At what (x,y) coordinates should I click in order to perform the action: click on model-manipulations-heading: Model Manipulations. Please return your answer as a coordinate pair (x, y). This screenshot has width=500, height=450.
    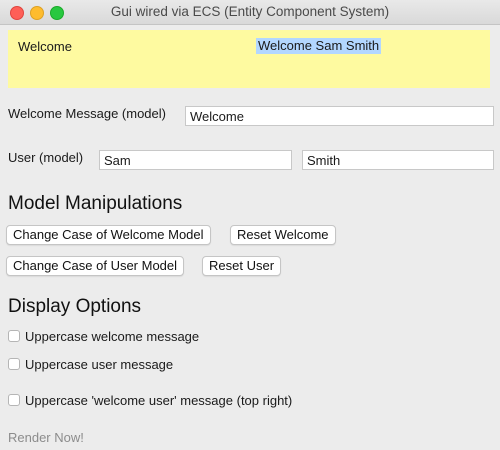
    Looking at the image, I should click on (95, 203).